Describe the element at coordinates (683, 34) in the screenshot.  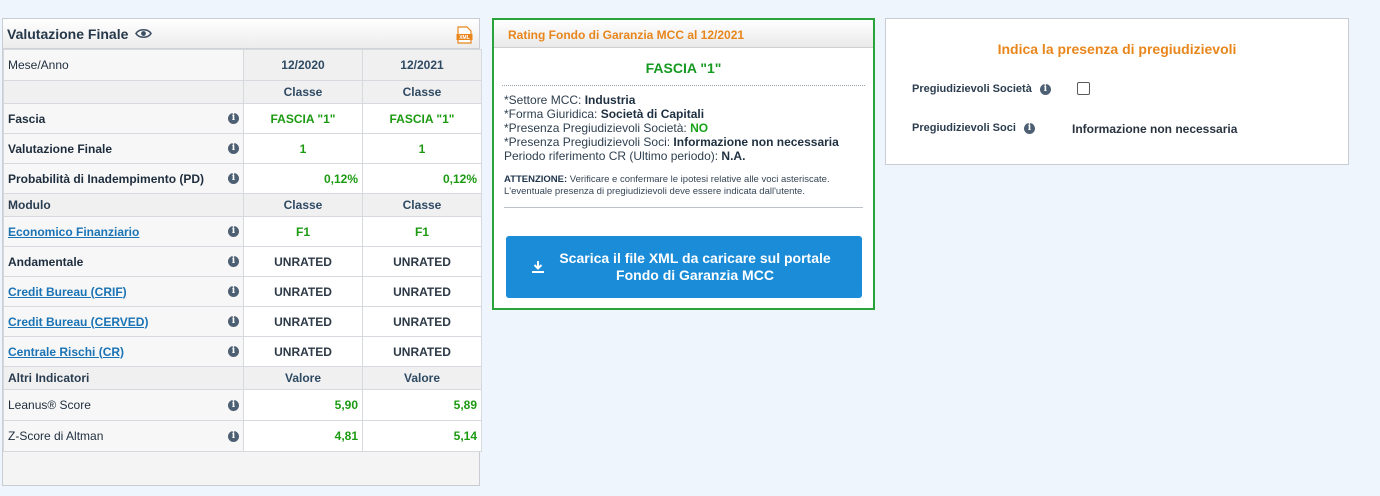
I see `rating-title: Rating Fondo di Garanzia MCC al 12/2021` at that location.